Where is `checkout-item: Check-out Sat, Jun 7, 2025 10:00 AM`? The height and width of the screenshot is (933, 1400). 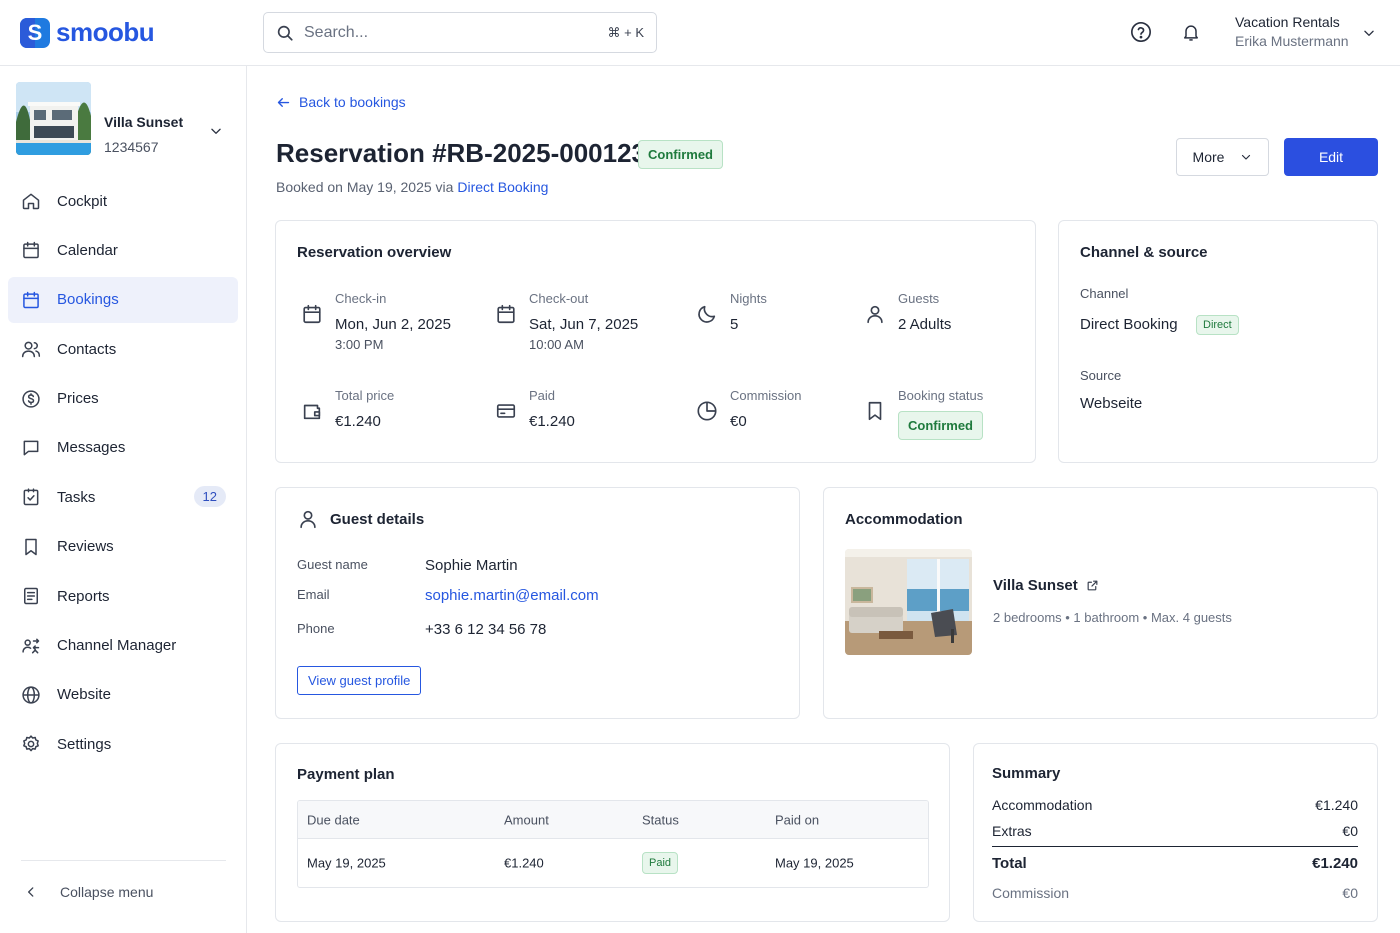 checkout-item: Check-out Sat, Jun 7, 2025 10:00 AM is located at coordinates (566, 321).